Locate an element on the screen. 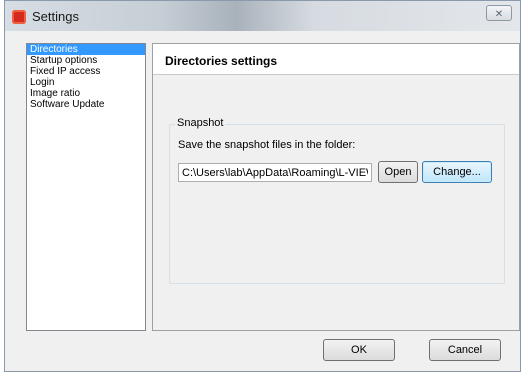 The image size is (528, 376). sidebar-item-fixed-ip-access: Fixed IP access is located at coordinates (86, 71).